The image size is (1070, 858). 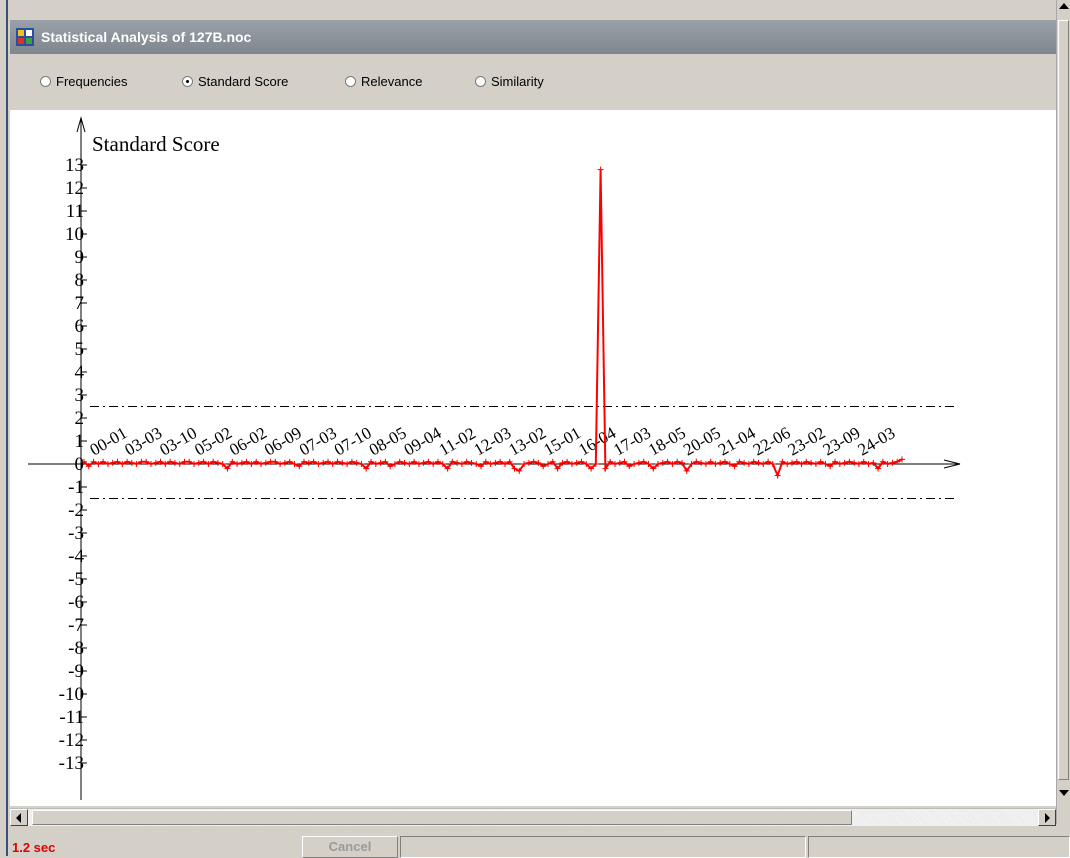 I want to click on elapsed-time: 1.2 sec, so click(x=34, y=847).